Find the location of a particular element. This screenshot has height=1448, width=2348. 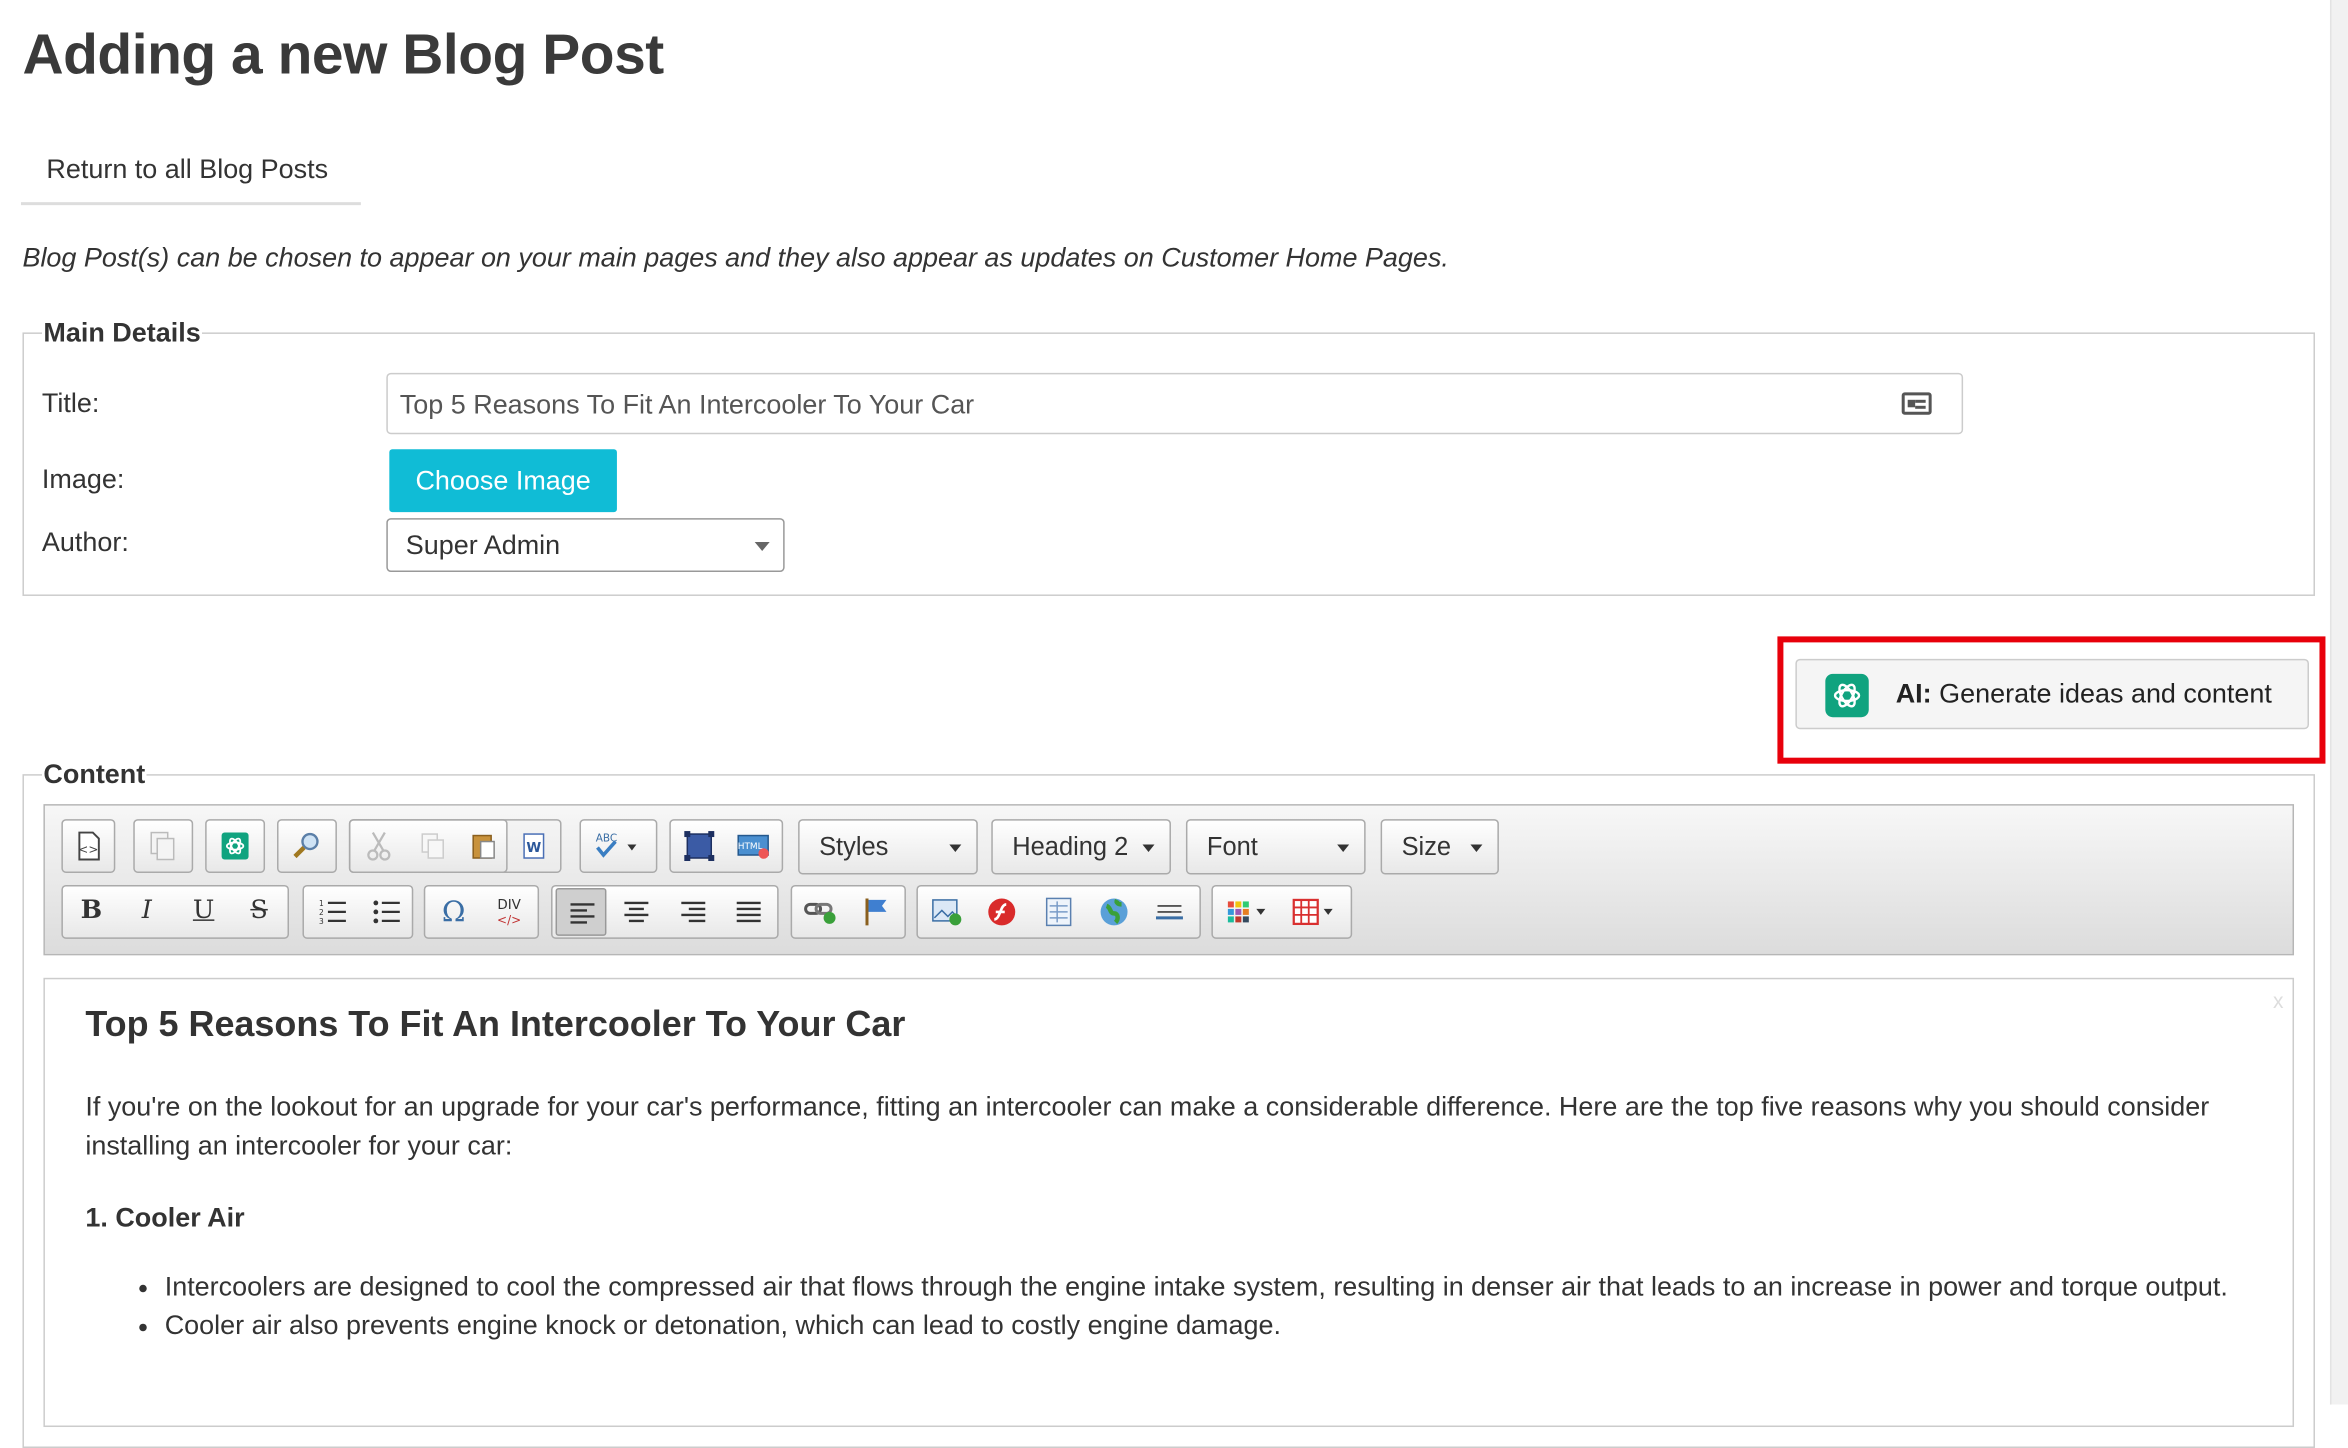

special-character-button: Ω is located at coordinates (453, 911).